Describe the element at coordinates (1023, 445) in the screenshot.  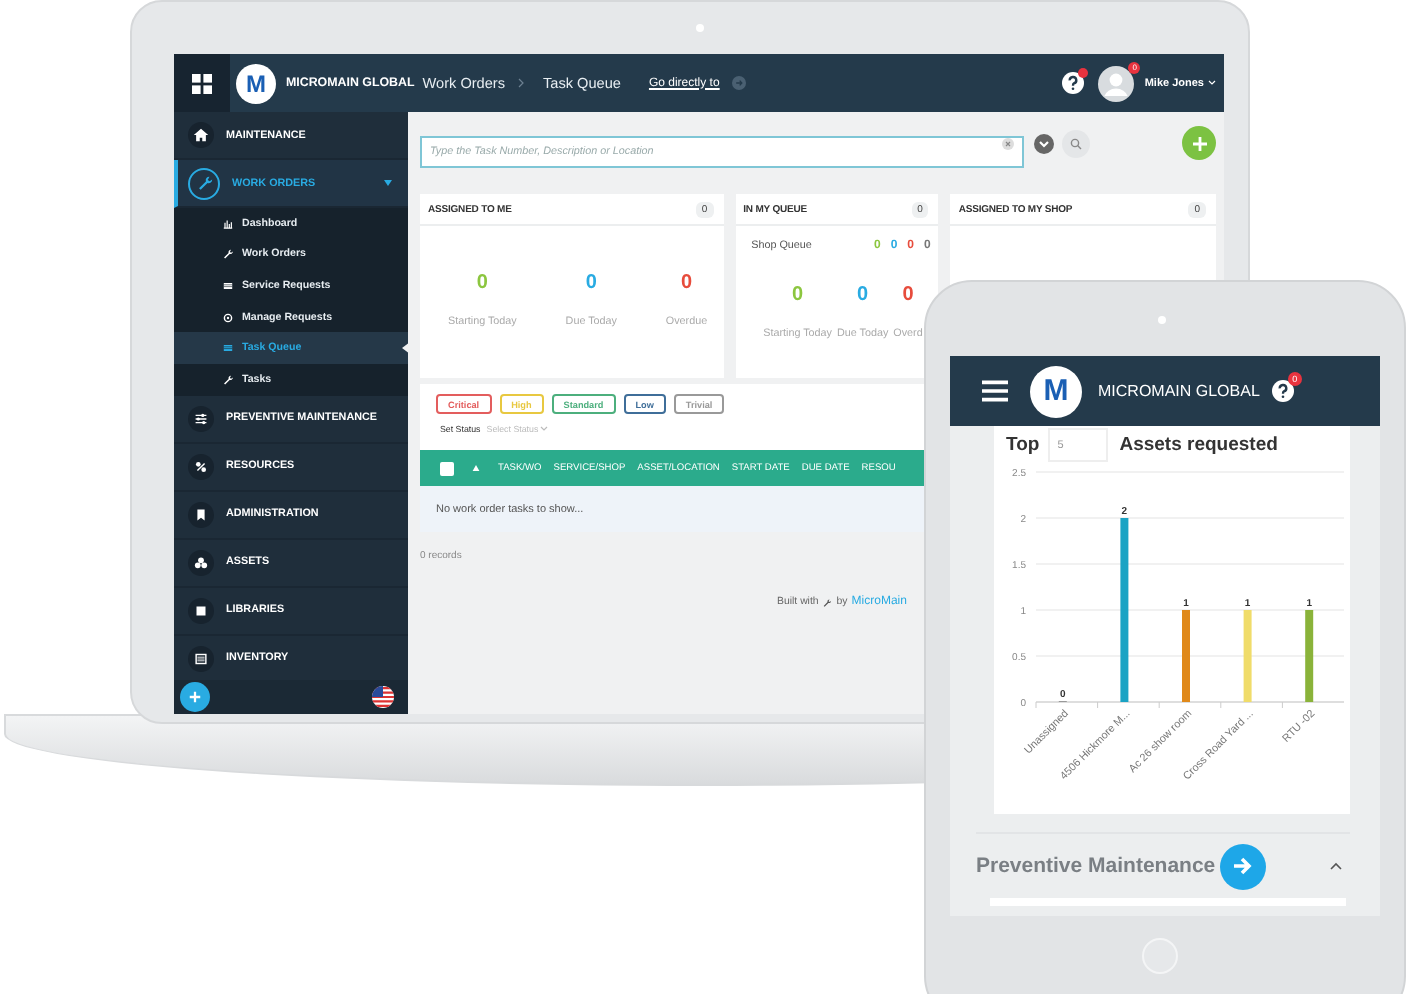
I see `top-label: Top` at that location.